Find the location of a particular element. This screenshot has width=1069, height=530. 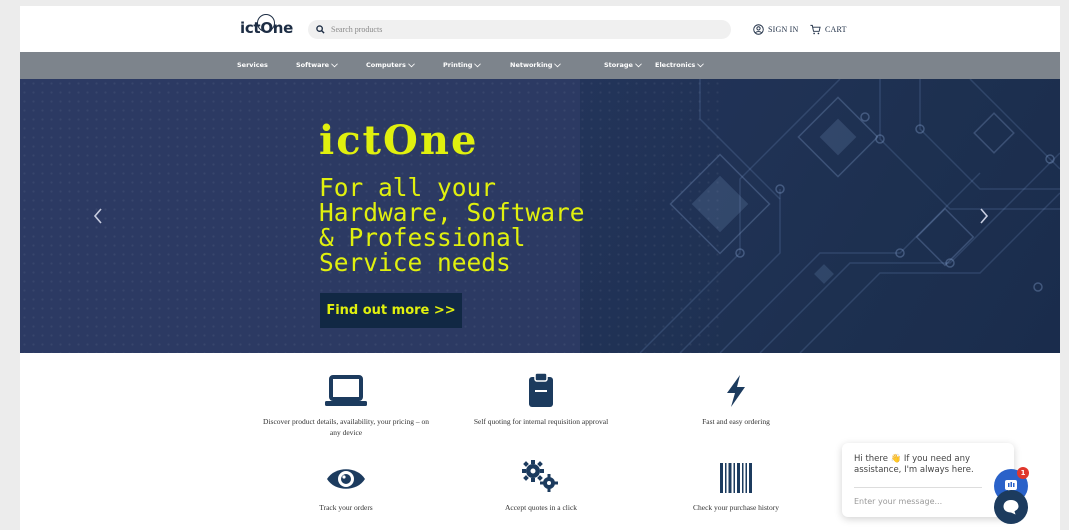

feature-track-orders: Track your orders is located at coordinates (346, 483).